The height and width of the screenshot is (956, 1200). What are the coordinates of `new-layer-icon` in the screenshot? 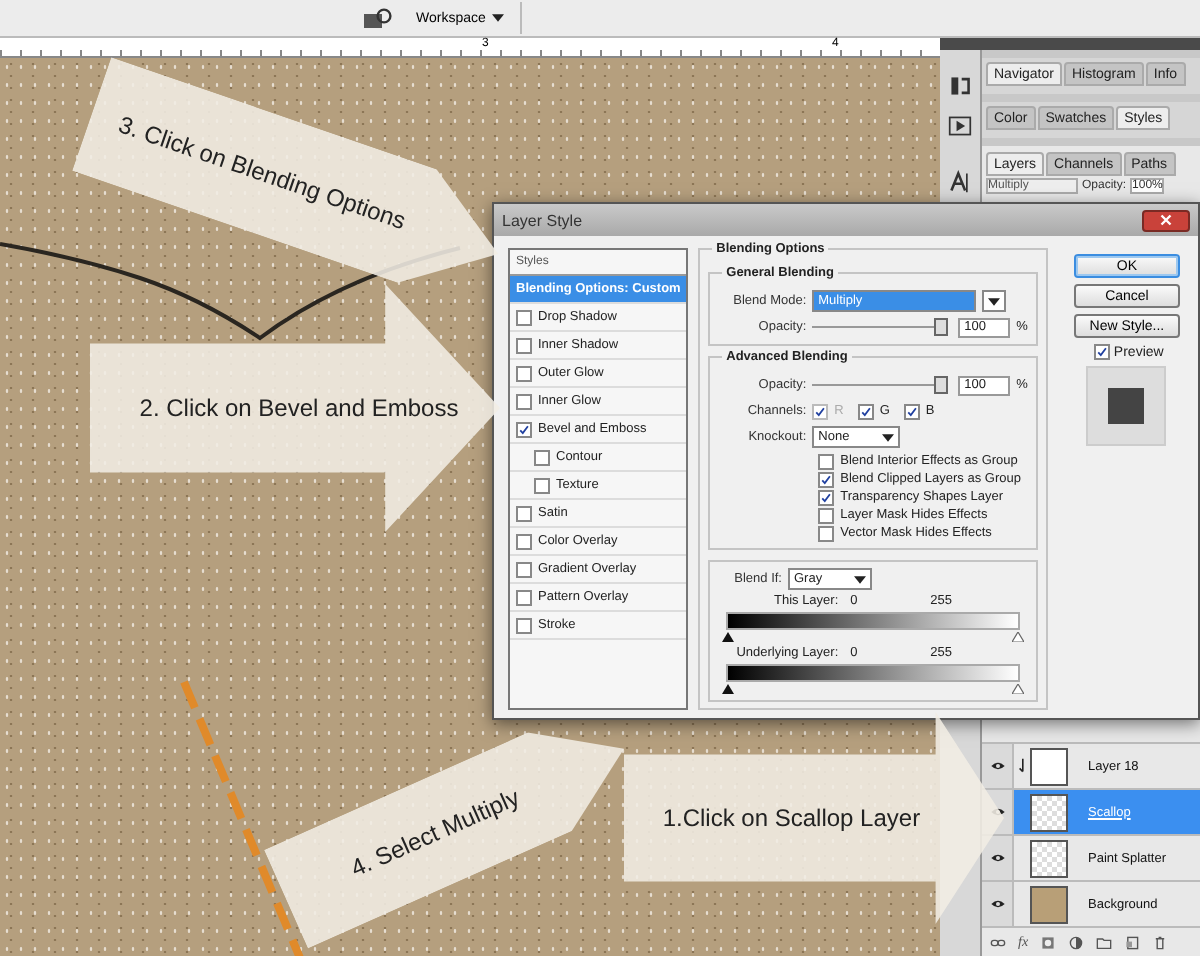 It's located at (1132, 942).